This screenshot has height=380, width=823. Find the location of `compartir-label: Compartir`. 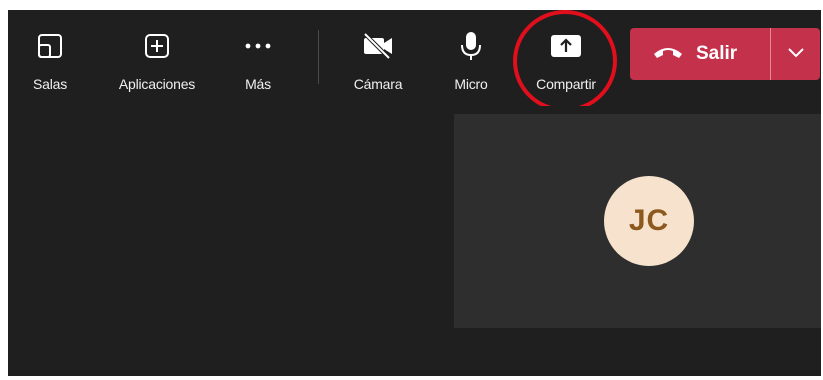

compartir-label: Compartir is located at coordinates (566, 84).